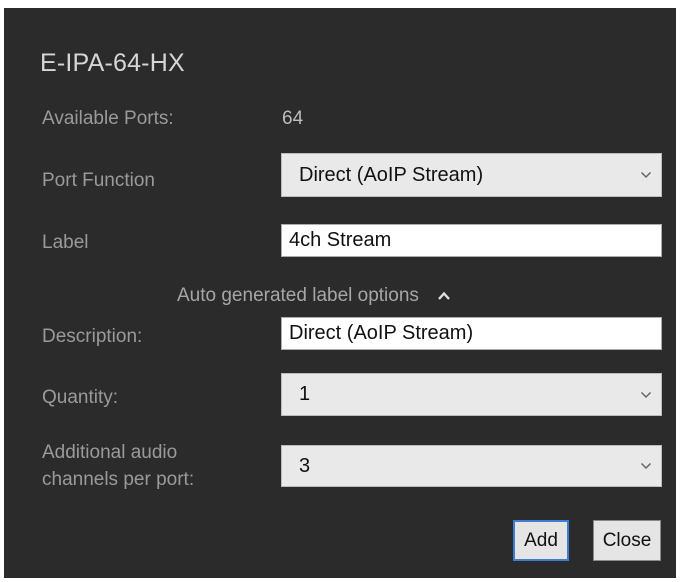 The image size is (686, 582). I want to click on label-field-label: Label, so click(65, 242).